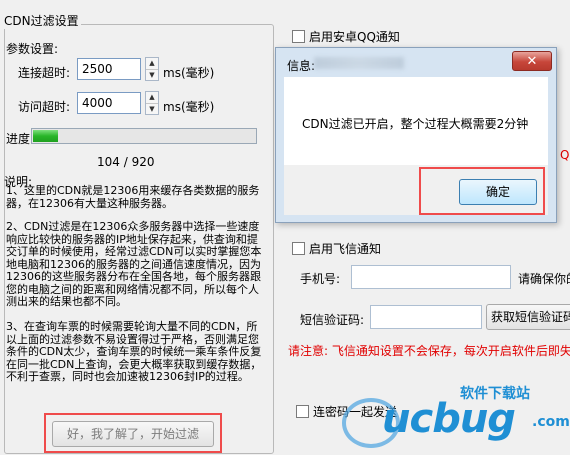 The width and height of the screenshot is (570, 455). I want to click on send-password-checkbox, so click(302, 411).